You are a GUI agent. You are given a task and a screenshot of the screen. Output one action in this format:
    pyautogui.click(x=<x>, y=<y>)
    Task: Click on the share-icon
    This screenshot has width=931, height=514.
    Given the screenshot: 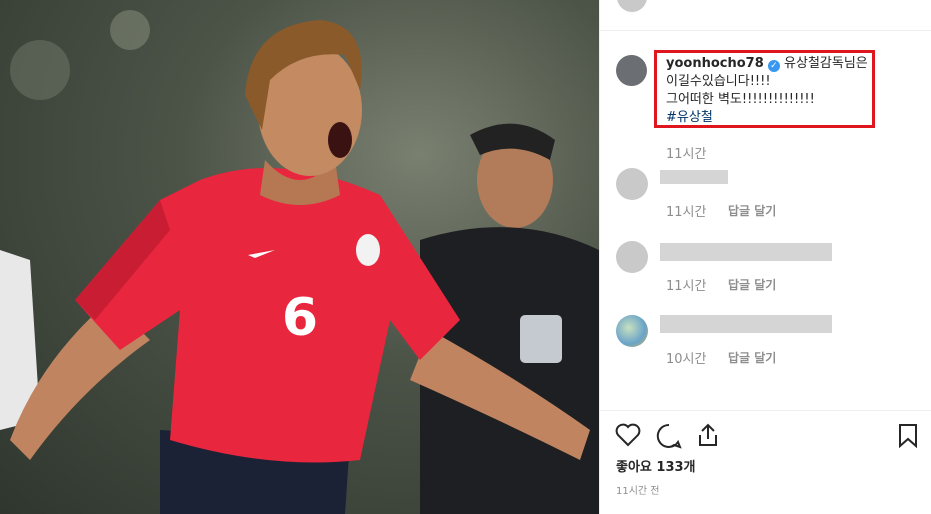 What is the action you would take?
    pyautogui.click(x=708, y=435)
    